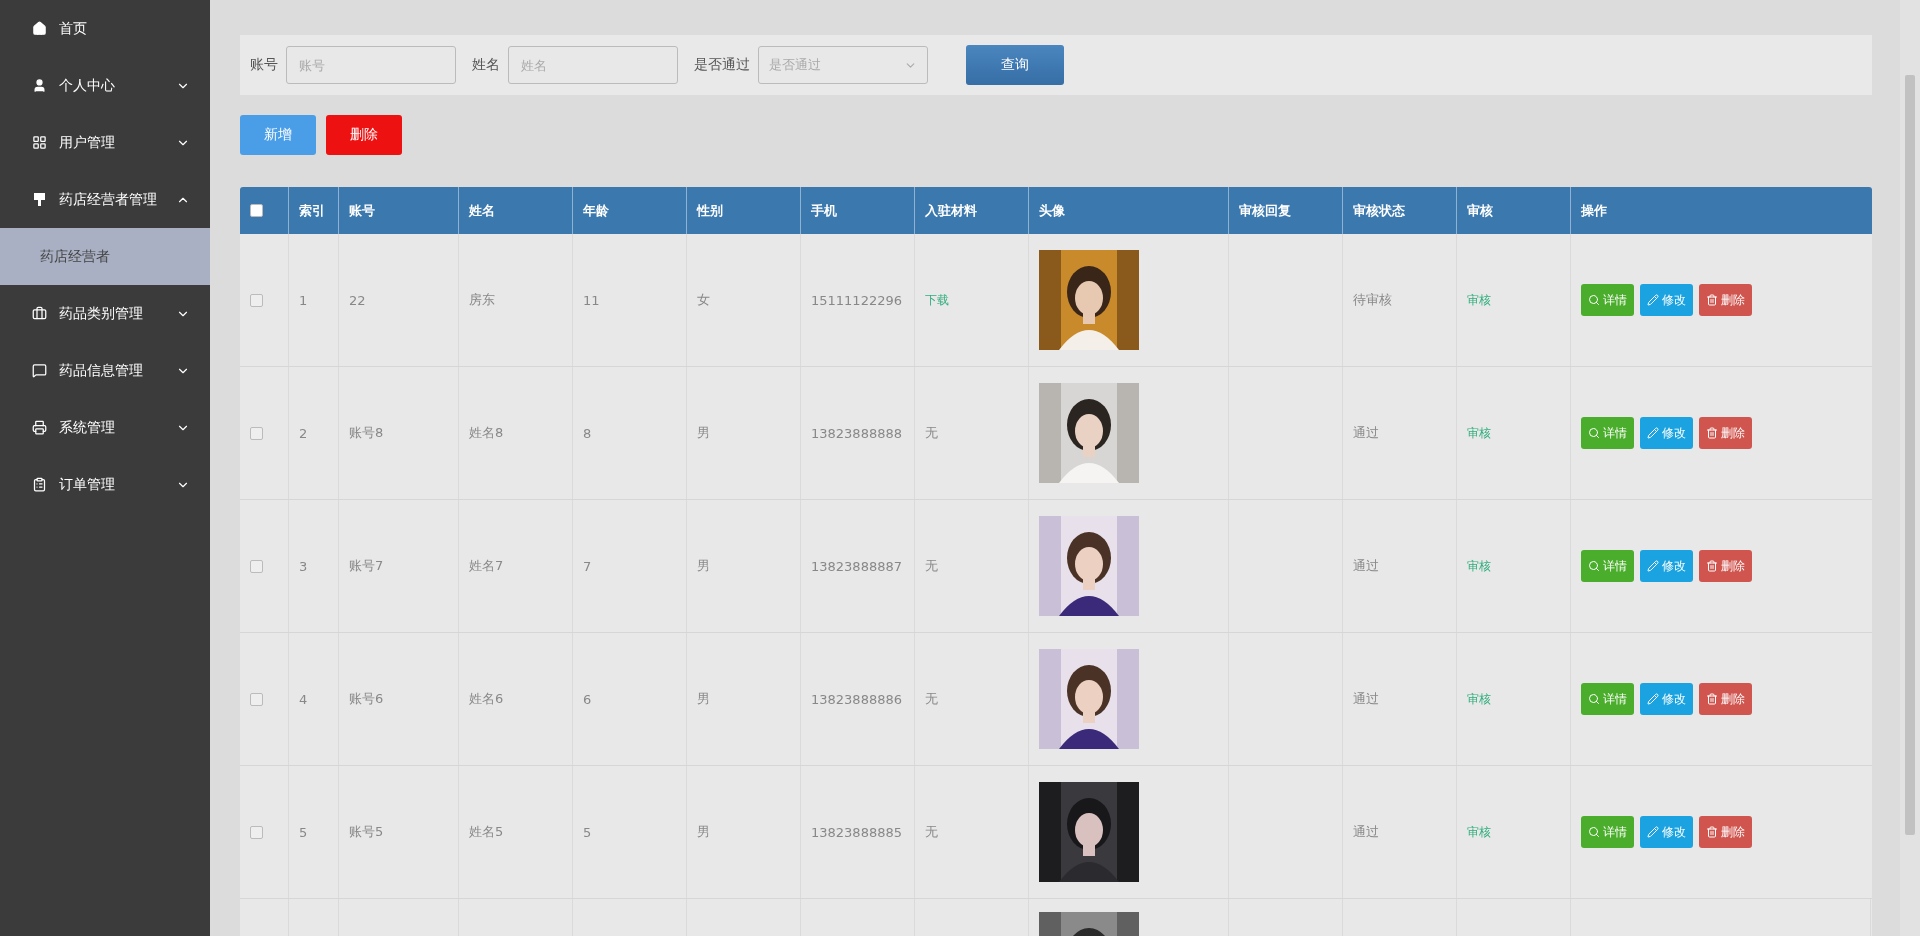 The image size is (1920, 936). Describe the element at coordinates (1594, 210) in the screenshot. I see `column-header: 操作` at that location.